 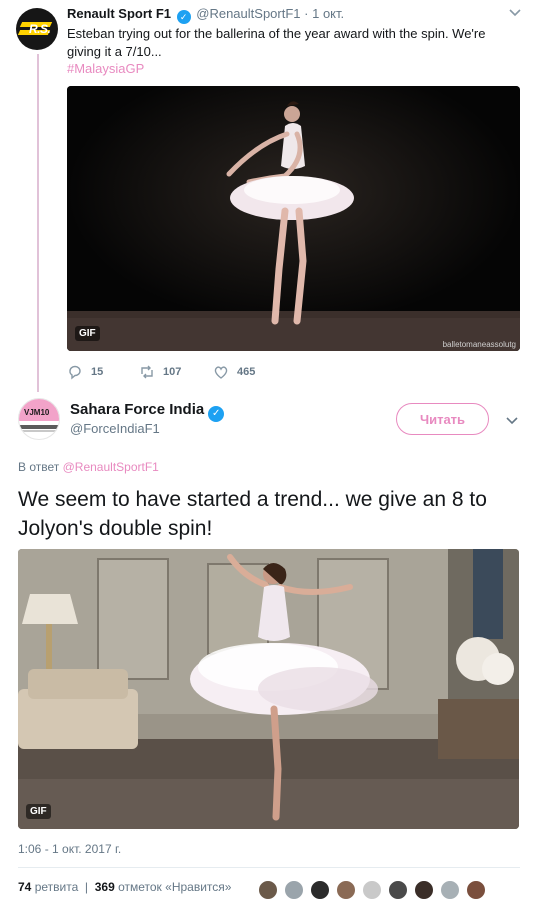 What do you see at coordinates (39, 467) in the screenshot?
I see `reply-prefix: В ответ` at bounding box center [39, 467].